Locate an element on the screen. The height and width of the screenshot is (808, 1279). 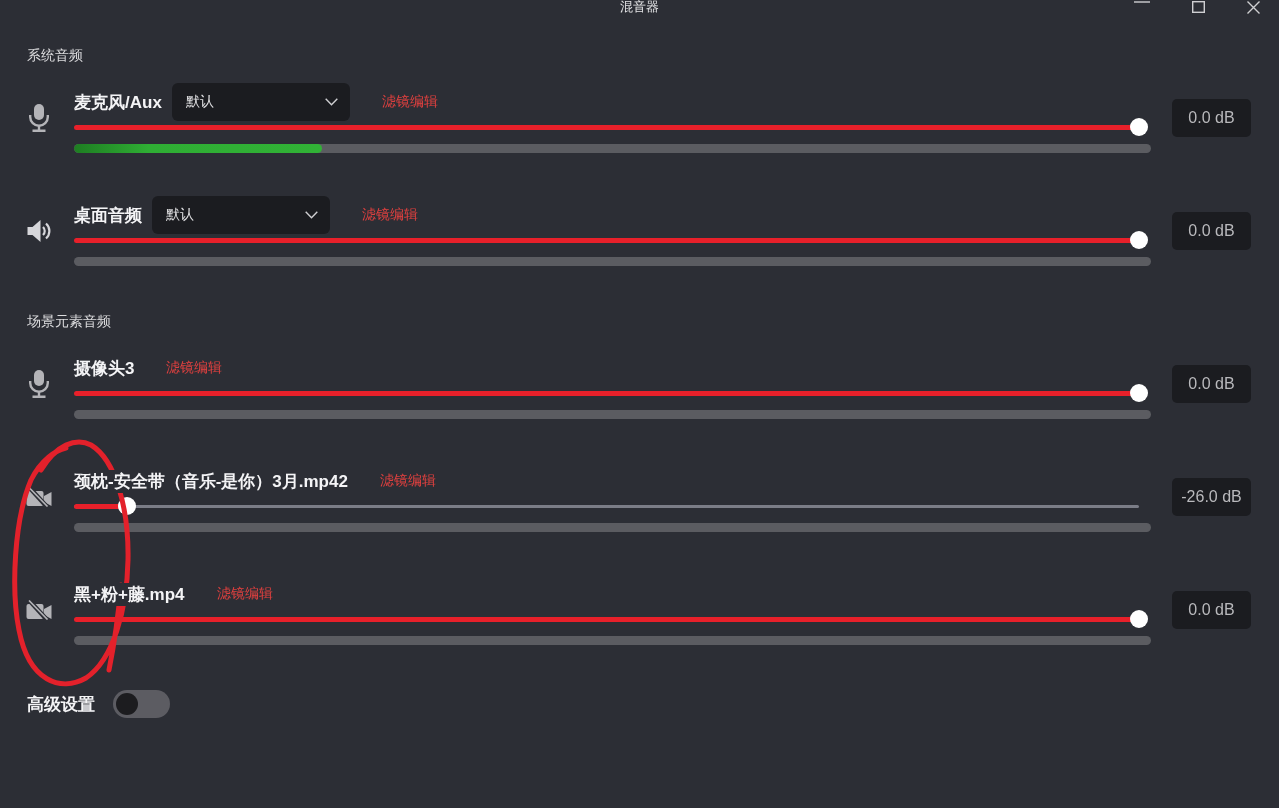
volume-readout: -26.0 dB is located at coordinates (1211, 497).